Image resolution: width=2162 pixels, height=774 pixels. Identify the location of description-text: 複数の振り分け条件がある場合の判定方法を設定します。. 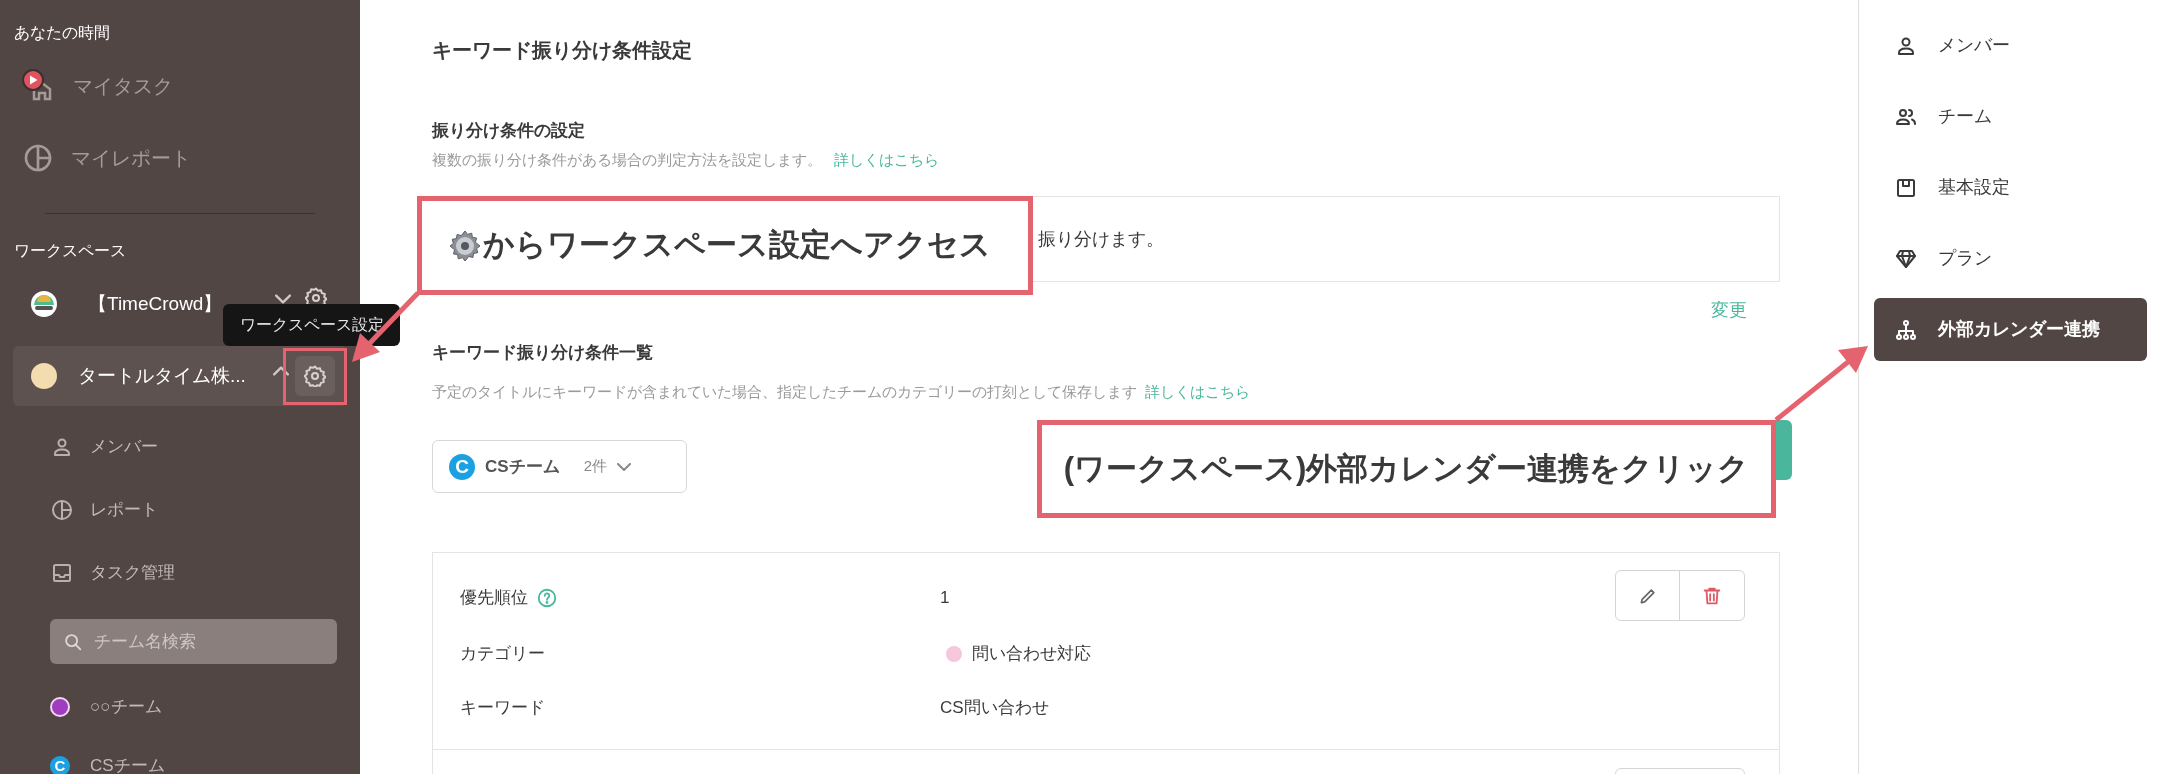
(627, 159).